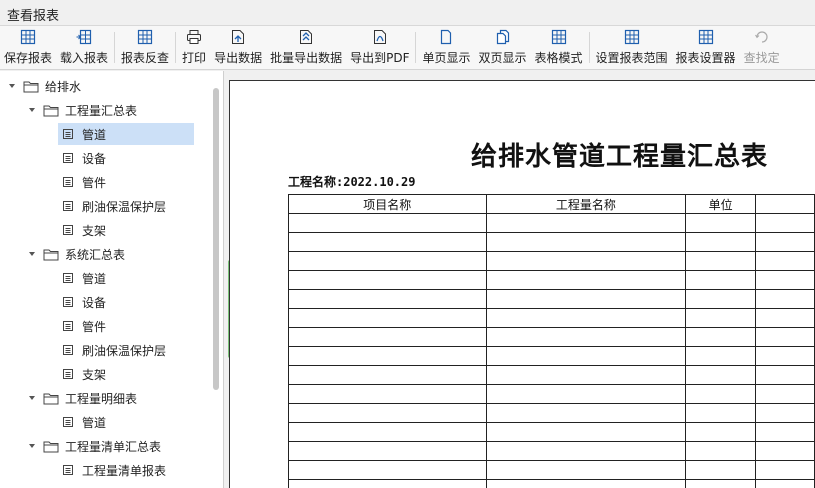 The height and width of the screenshot is (488, 815). What do you see at coordinates (306, 47) in the screenshot?
I see `batch-export-button: 批量导出数据` at bounding box center [306, 47].